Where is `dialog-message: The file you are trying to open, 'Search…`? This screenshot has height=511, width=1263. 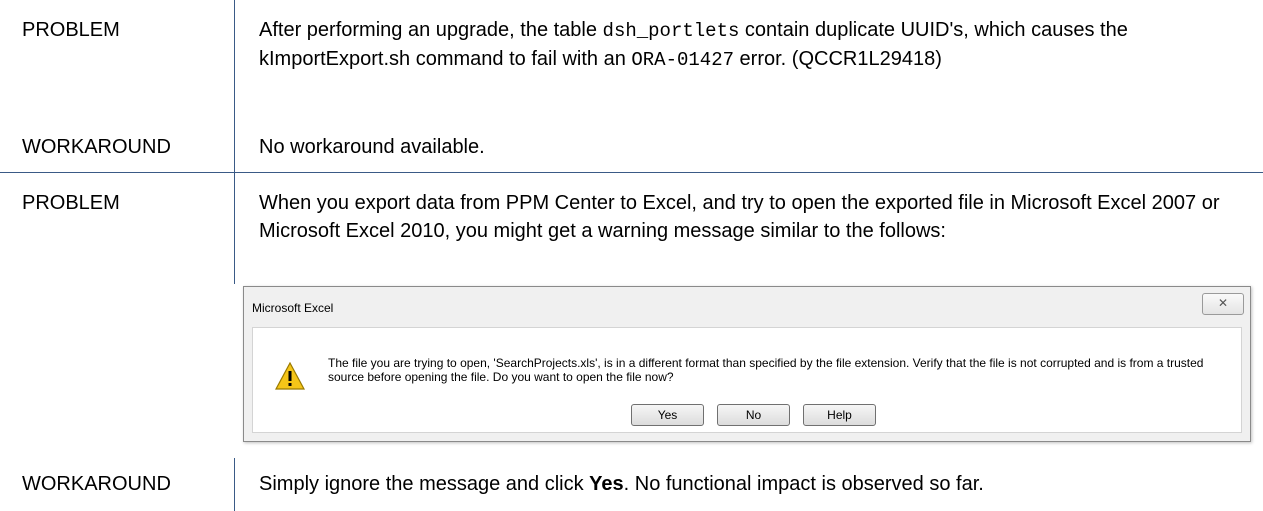 dialog-message: The file you are trying to open, 'Search… is located at coordinates (766, 370).